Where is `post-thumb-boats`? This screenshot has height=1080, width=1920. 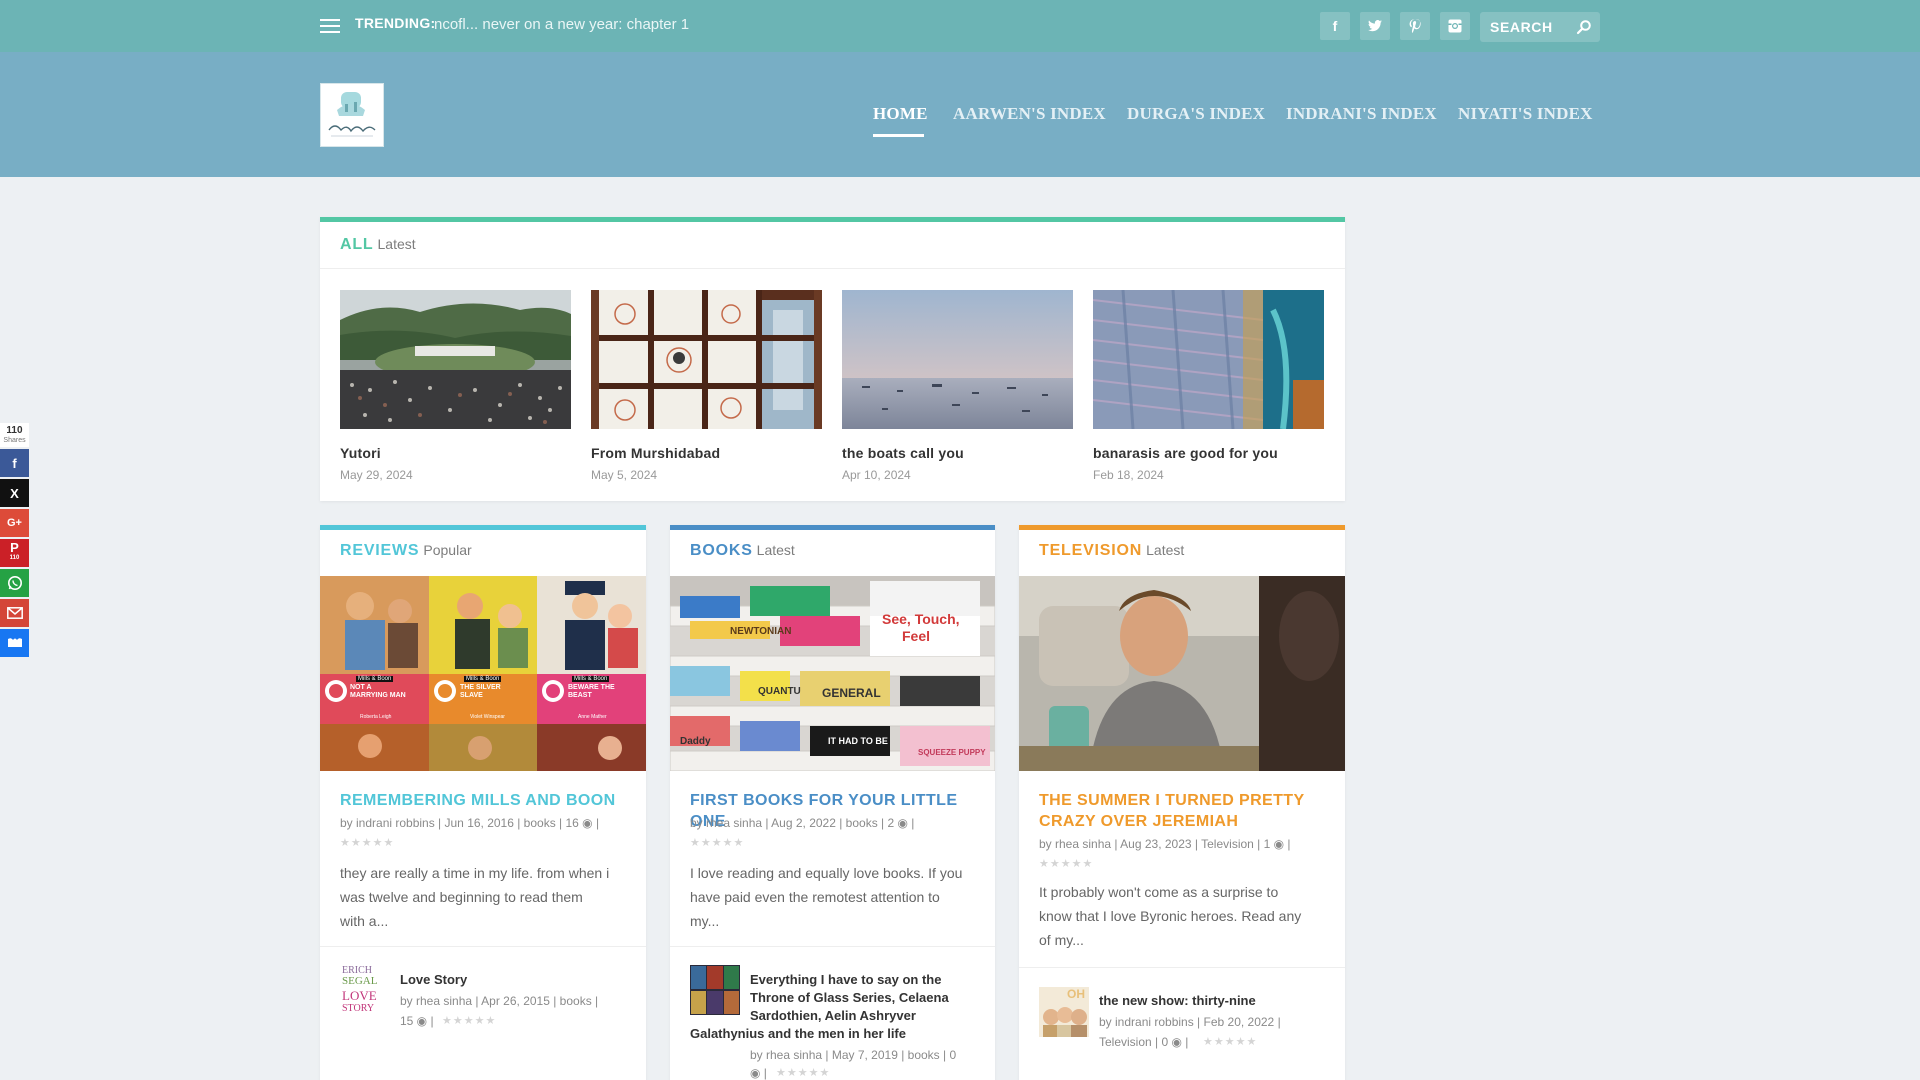
post-thumb-boats is located at coordinates (957, 359).